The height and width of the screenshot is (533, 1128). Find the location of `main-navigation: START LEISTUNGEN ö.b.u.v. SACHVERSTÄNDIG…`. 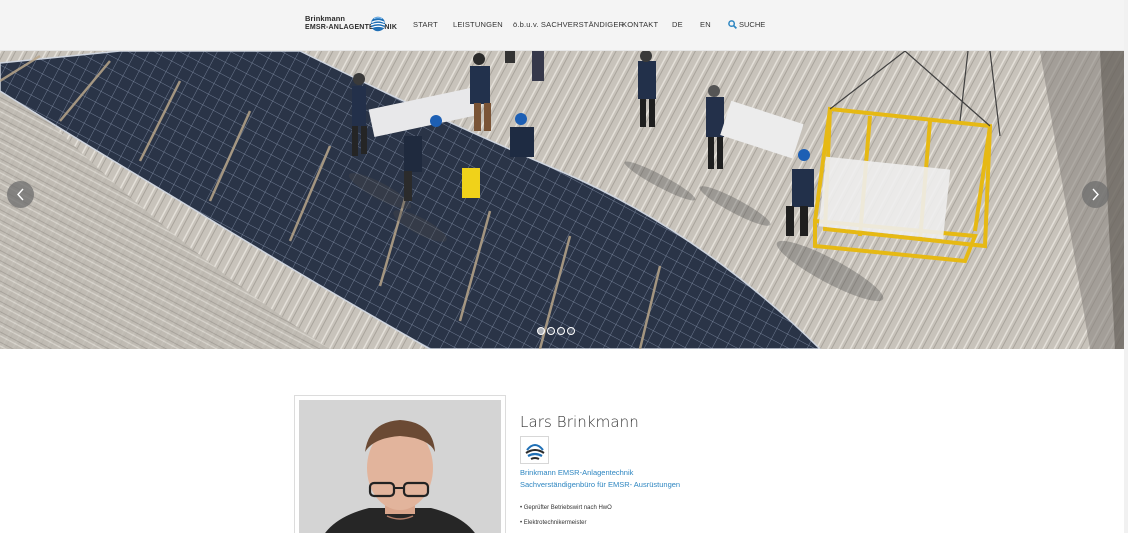

main-navigation: START LEISTUNGEN ö.b.u.v. SACHVERSTÄNDIG… is located at coordinates (564, 26).